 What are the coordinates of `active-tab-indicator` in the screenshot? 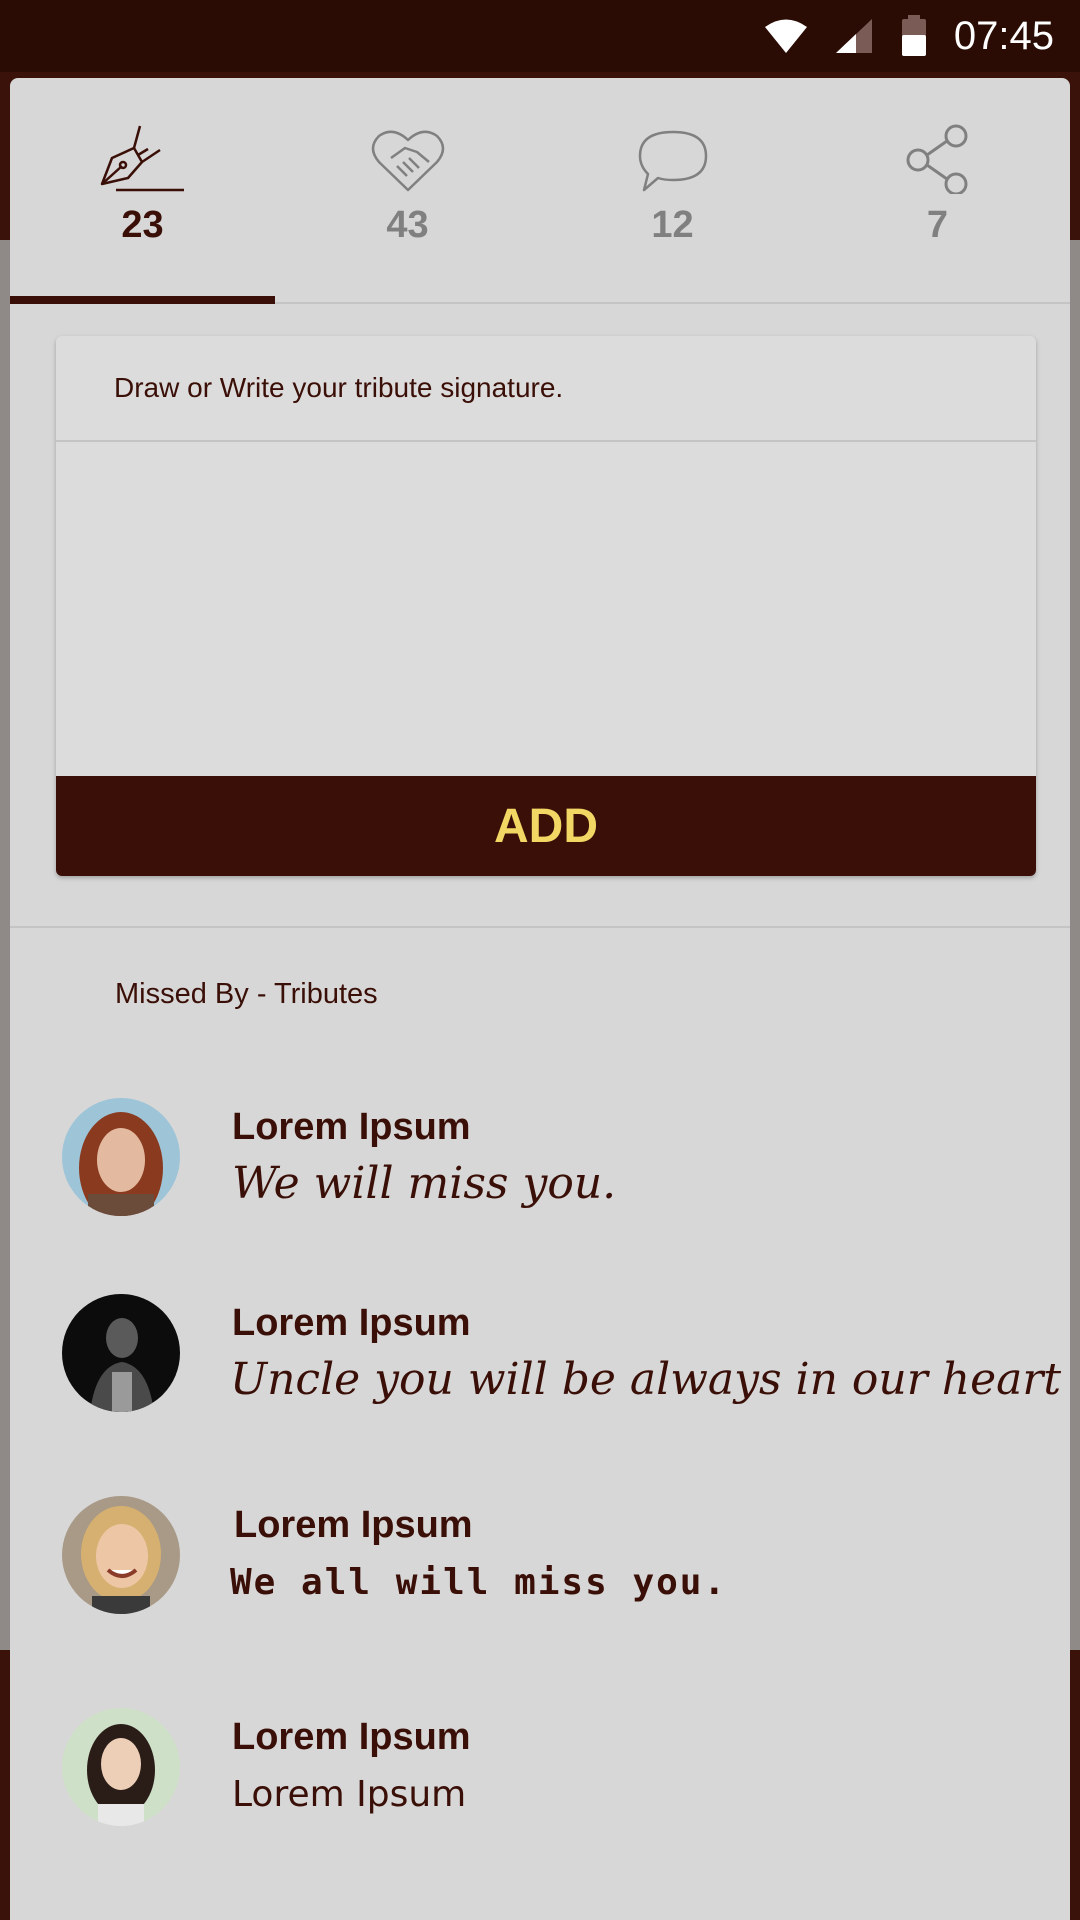 It's located at (142, 300).